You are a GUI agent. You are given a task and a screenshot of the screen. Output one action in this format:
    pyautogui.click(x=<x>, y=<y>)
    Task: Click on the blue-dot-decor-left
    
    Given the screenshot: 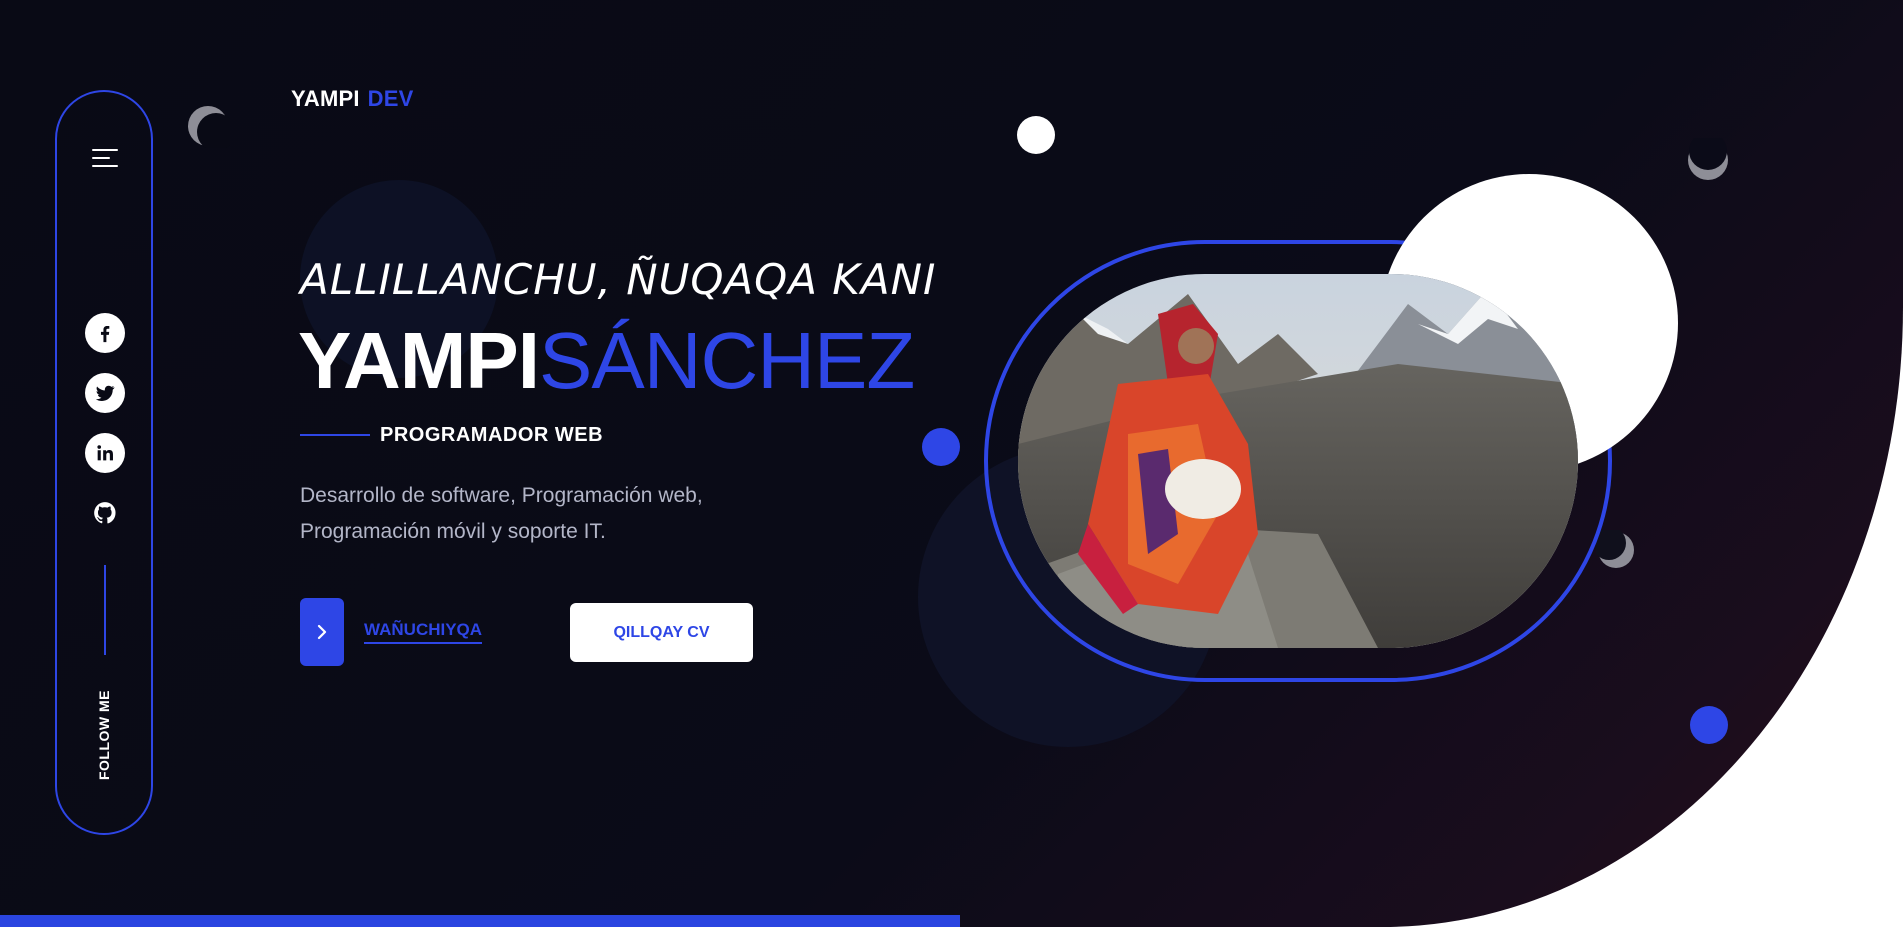 What is the action you would take?
    pyautogui.click(x=941, y=447)
    